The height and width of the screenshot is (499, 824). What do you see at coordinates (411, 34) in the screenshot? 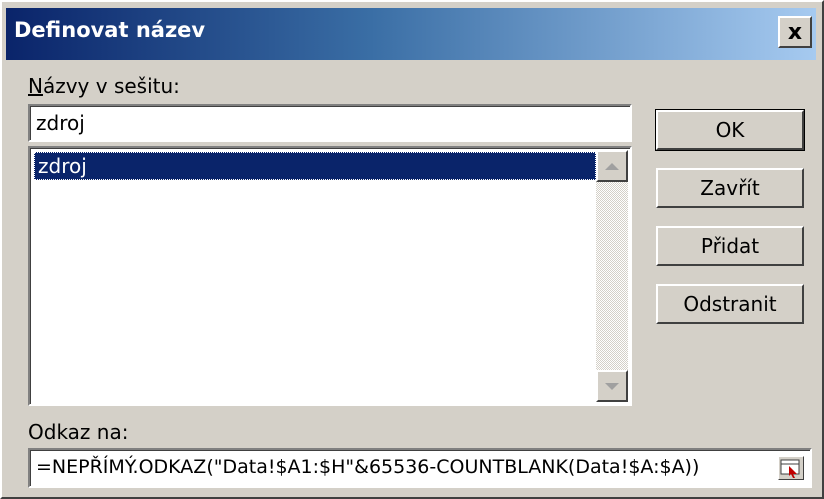
I see `title-bar: Definovat název x` at bounding box center [411, 34].